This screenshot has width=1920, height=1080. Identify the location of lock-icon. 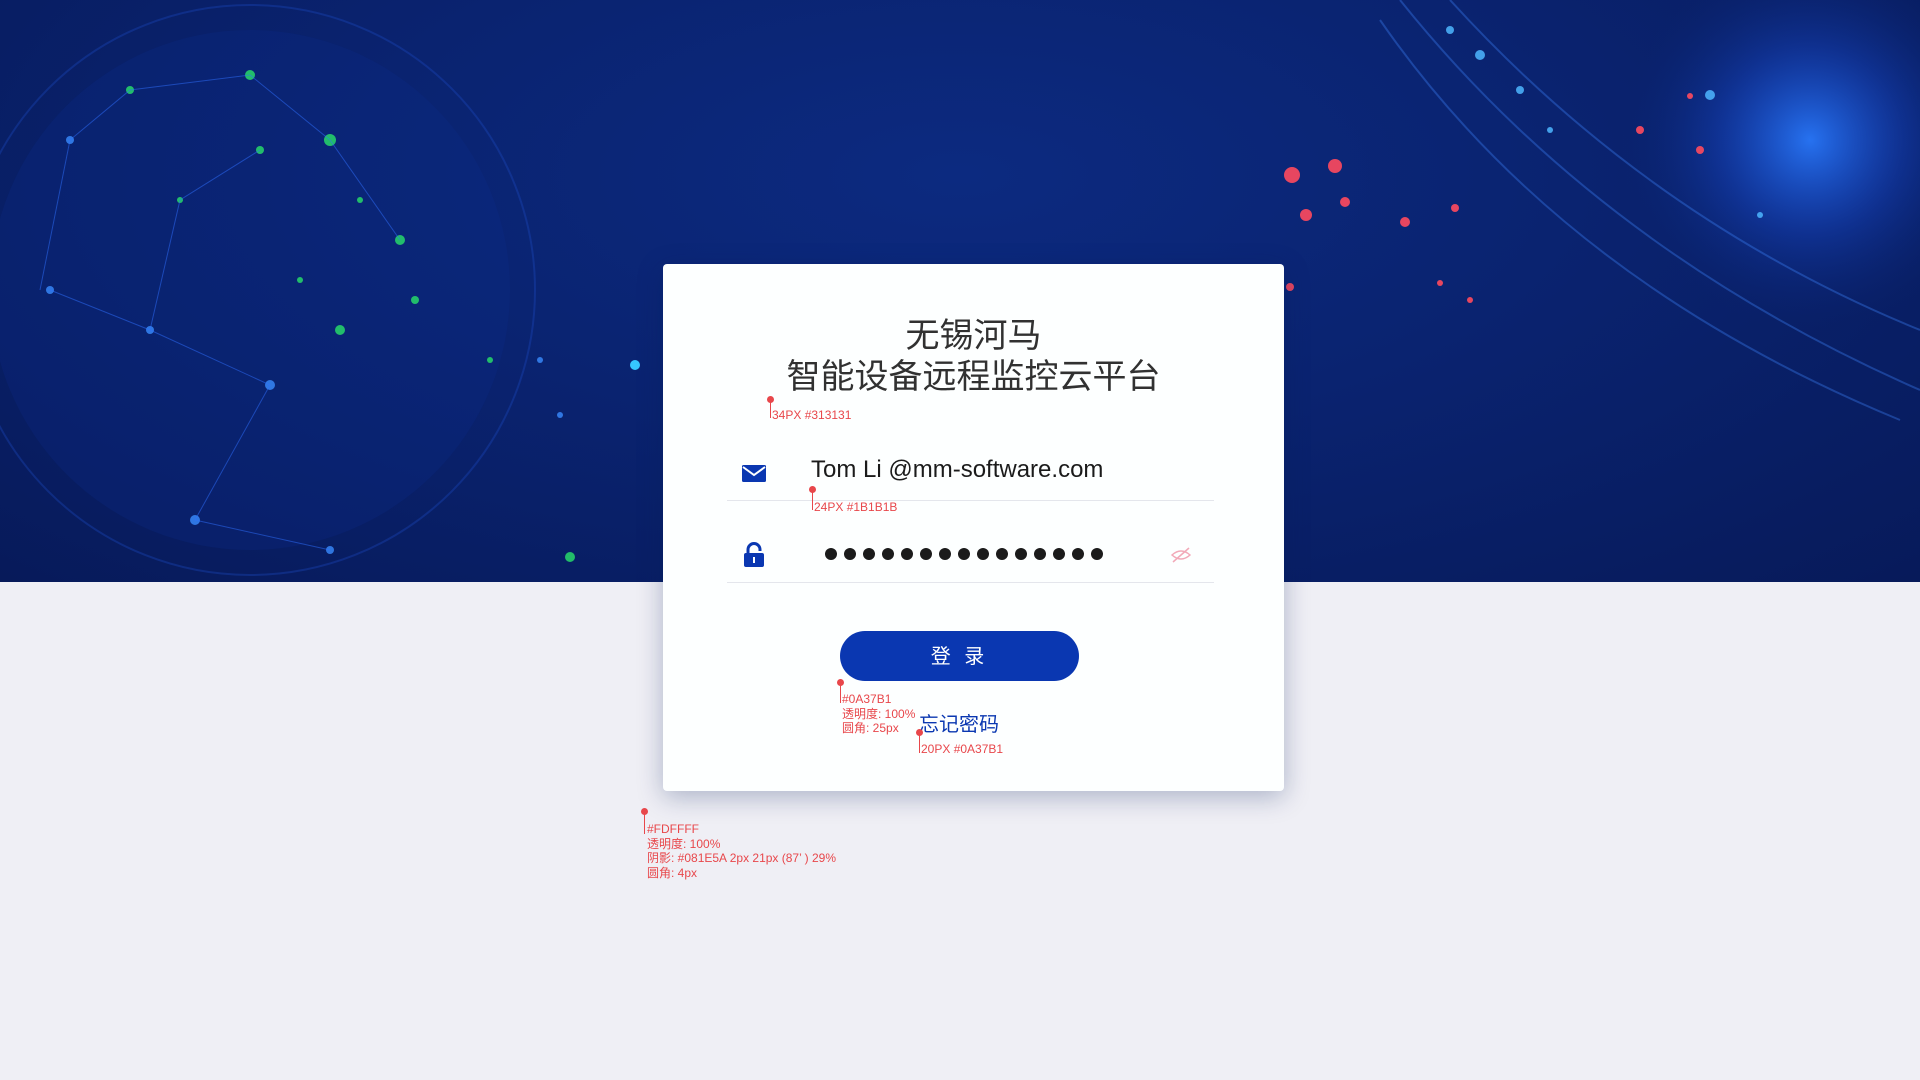
(754, 554).